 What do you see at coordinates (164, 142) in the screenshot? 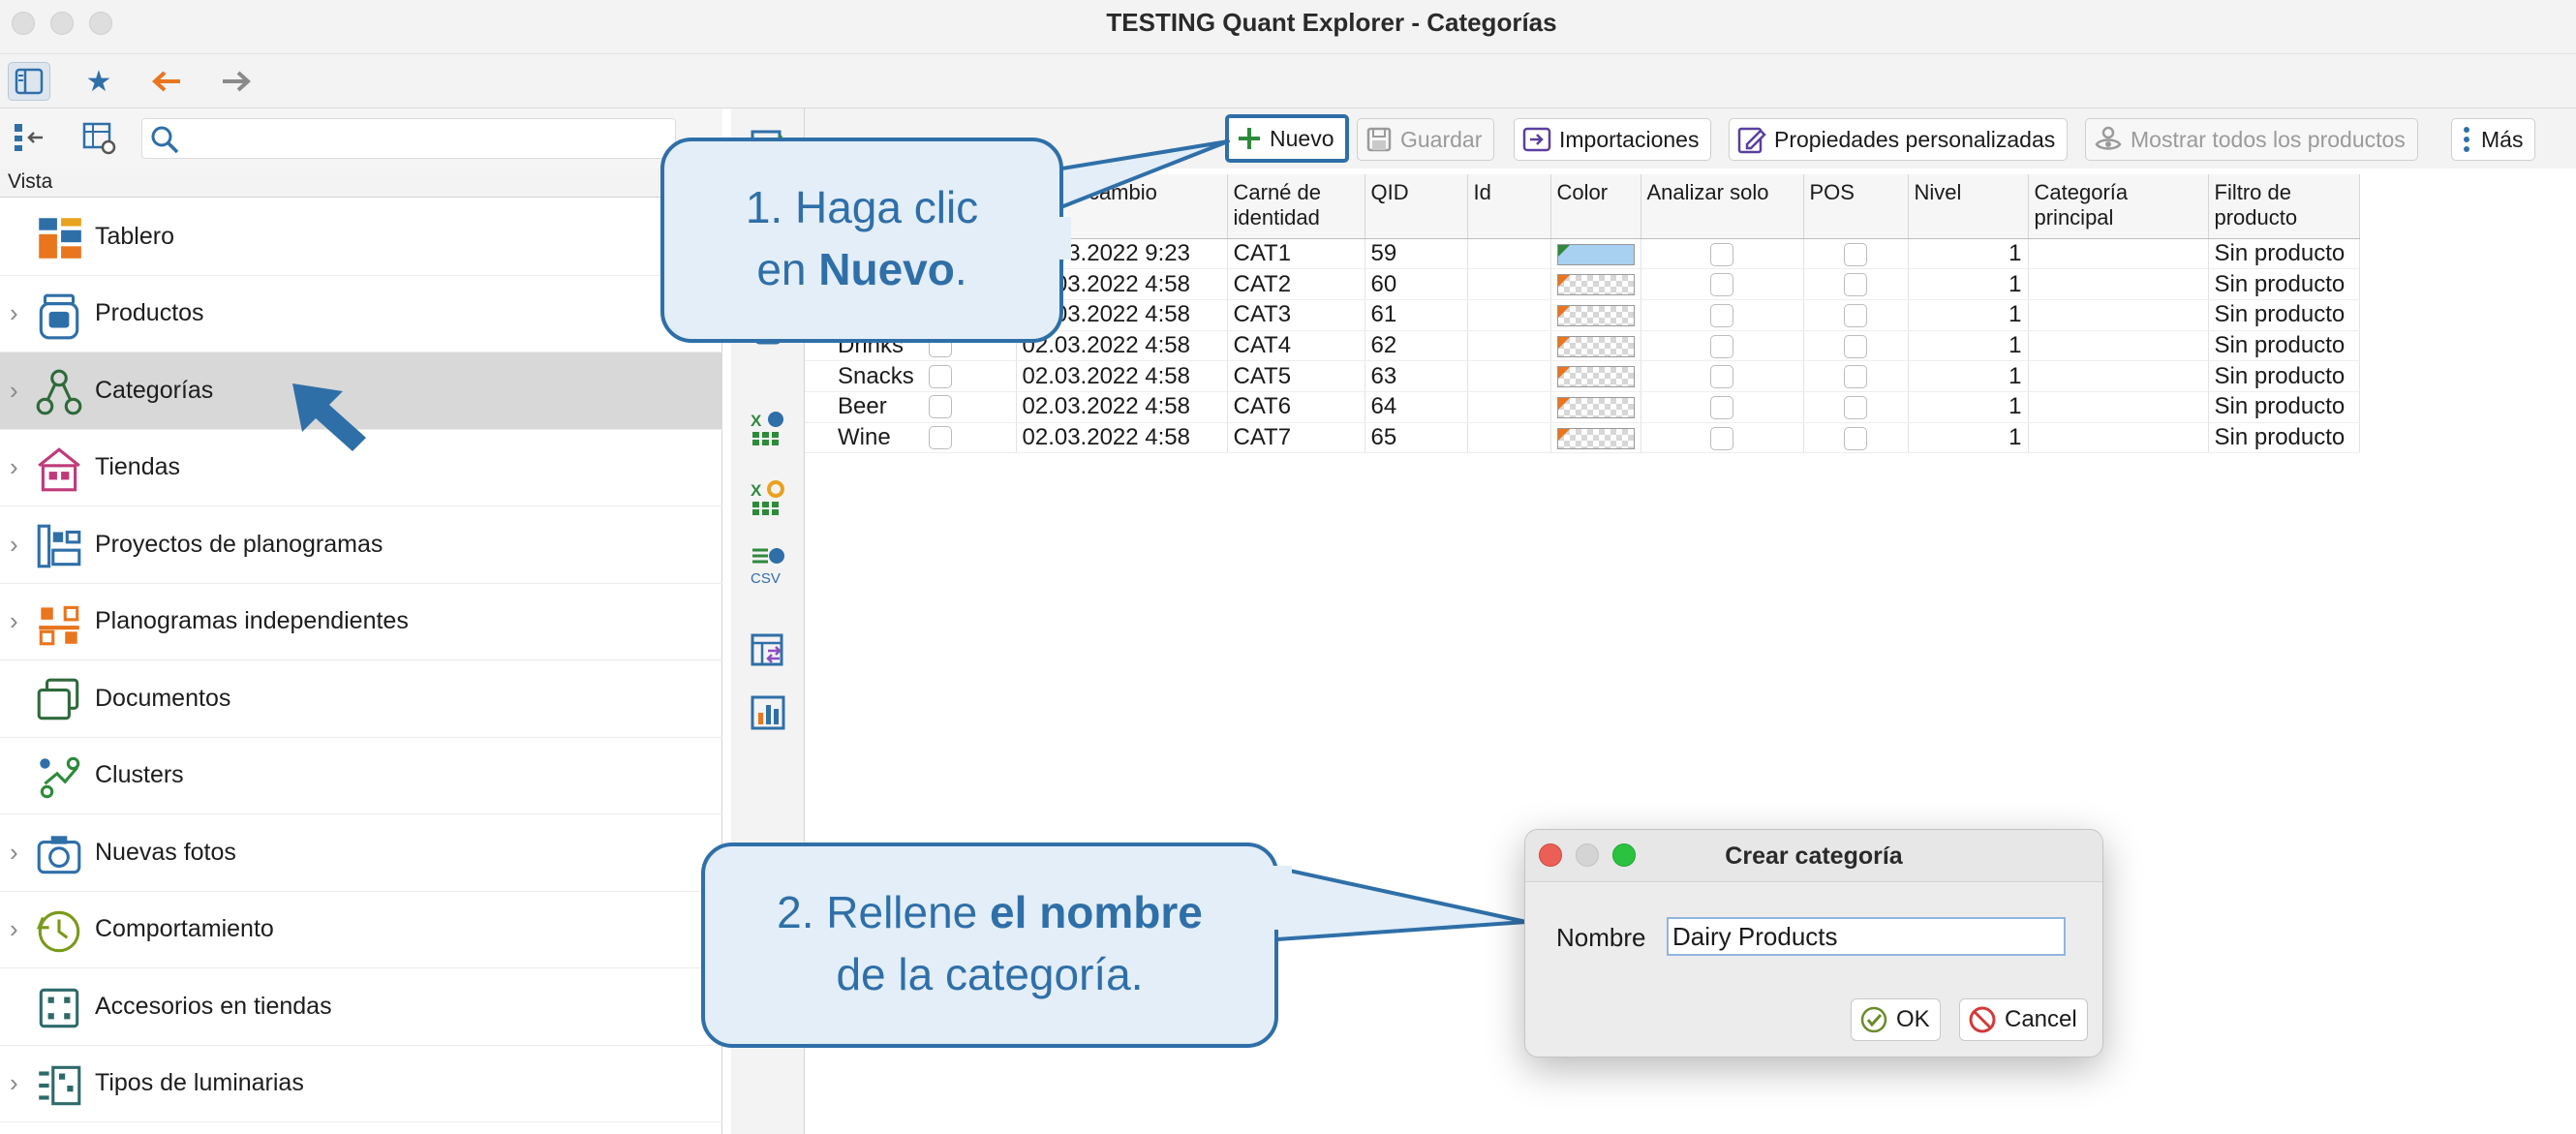
I see `search-icon` at bounding box center [164, 142].